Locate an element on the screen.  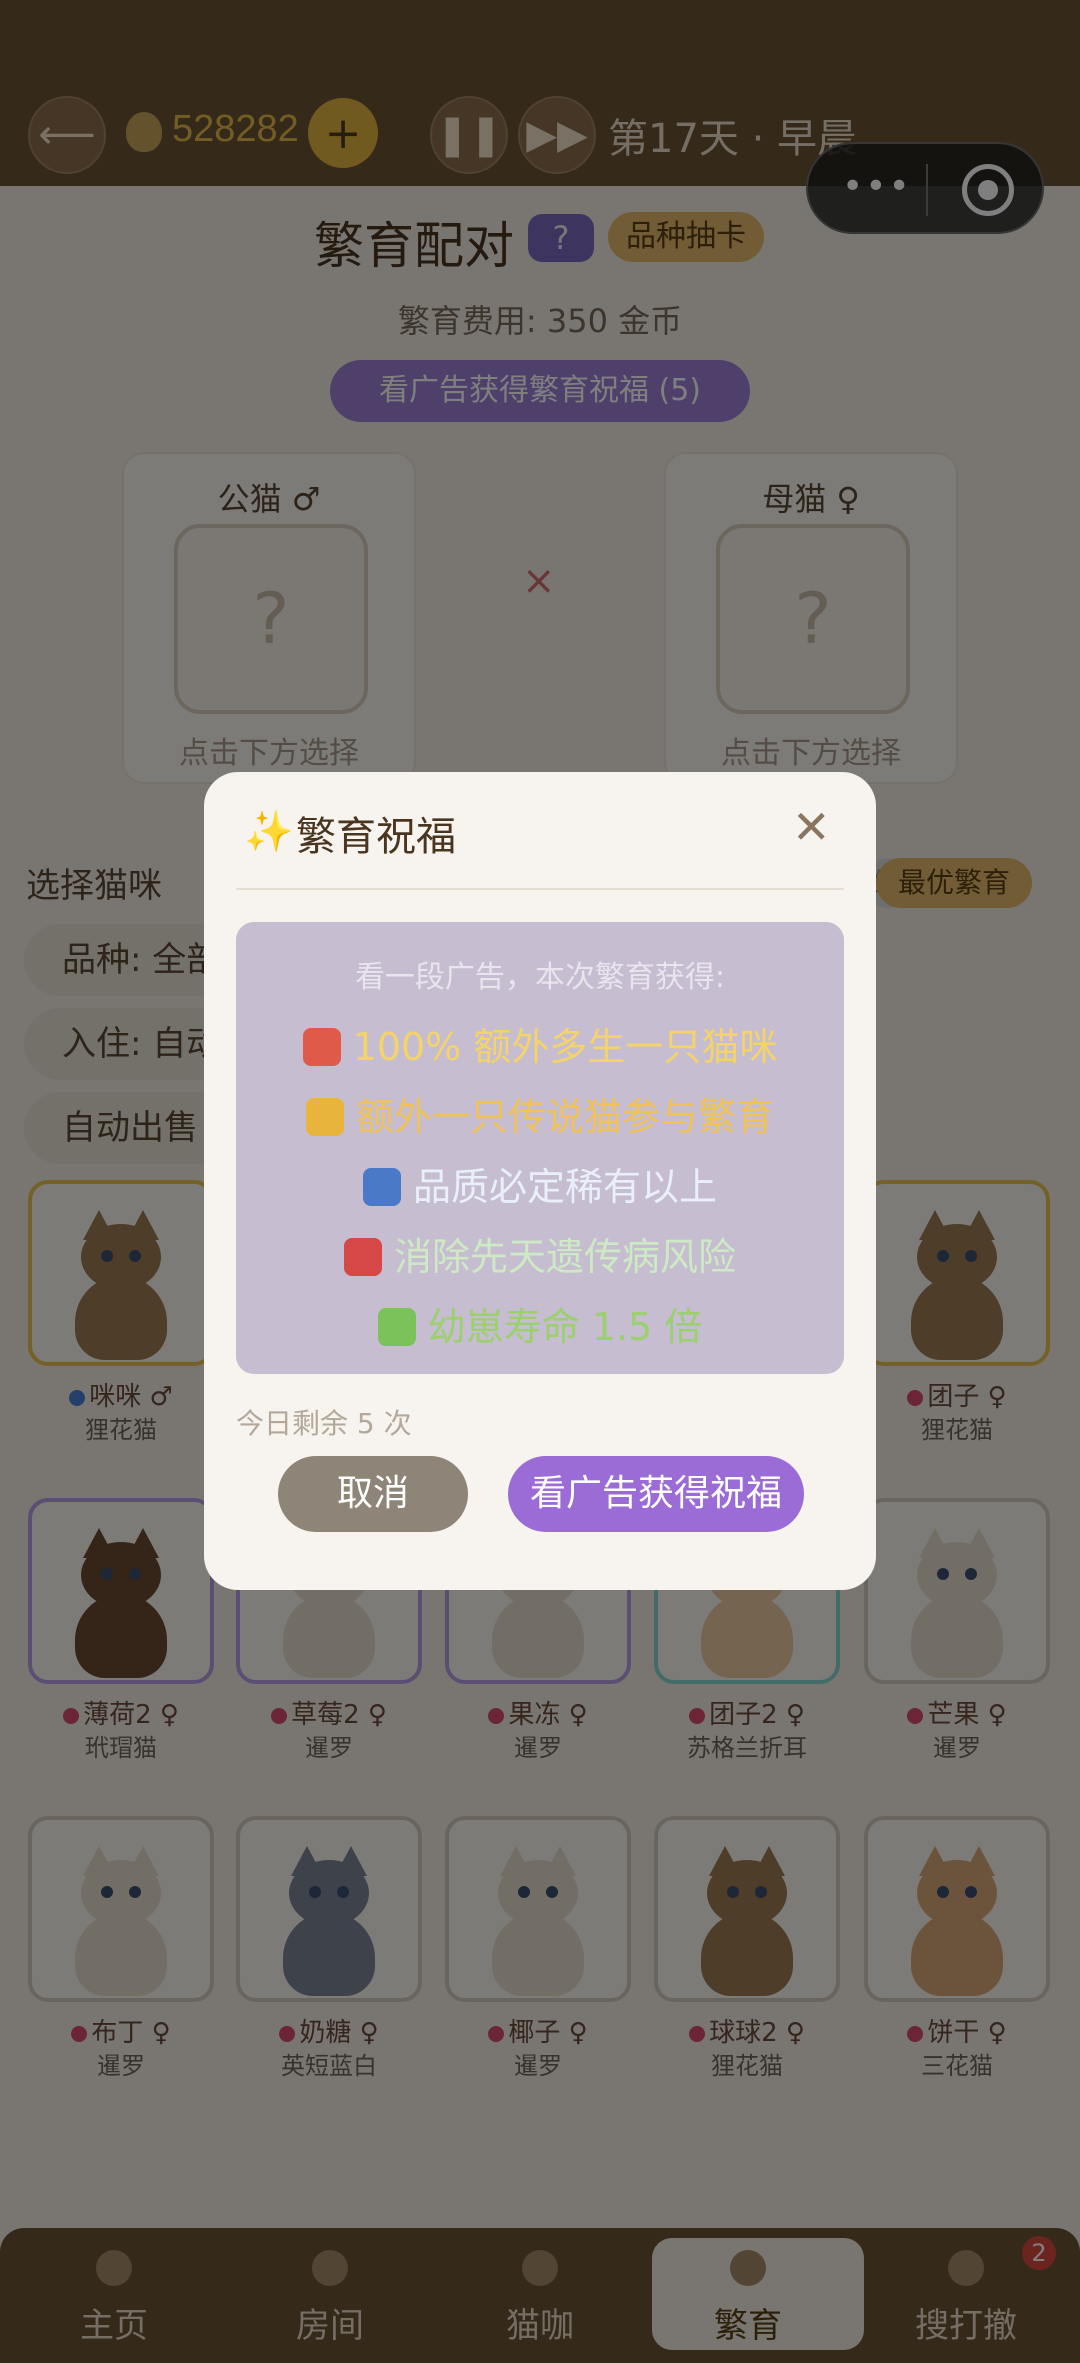
benefit-text: 100% 额外多生一只猫咪 is located at coordinates (565, 1047).